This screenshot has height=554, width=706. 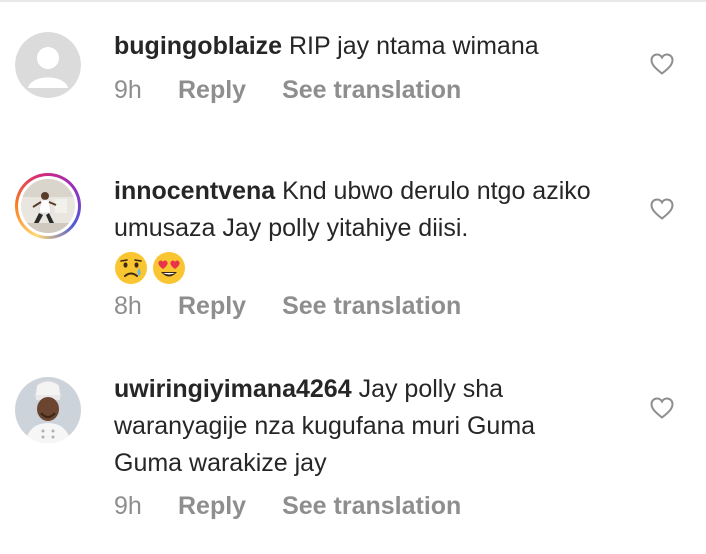 I want to click on crying-face-emoji, so click(x=131, y=268).